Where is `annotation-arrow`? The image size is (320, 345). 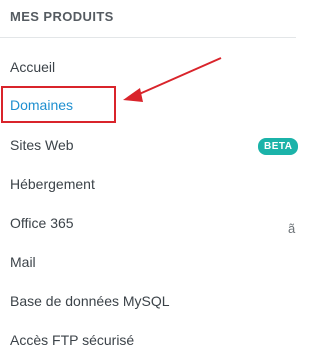
annotation-arrow is located at coordinates (172, 79).